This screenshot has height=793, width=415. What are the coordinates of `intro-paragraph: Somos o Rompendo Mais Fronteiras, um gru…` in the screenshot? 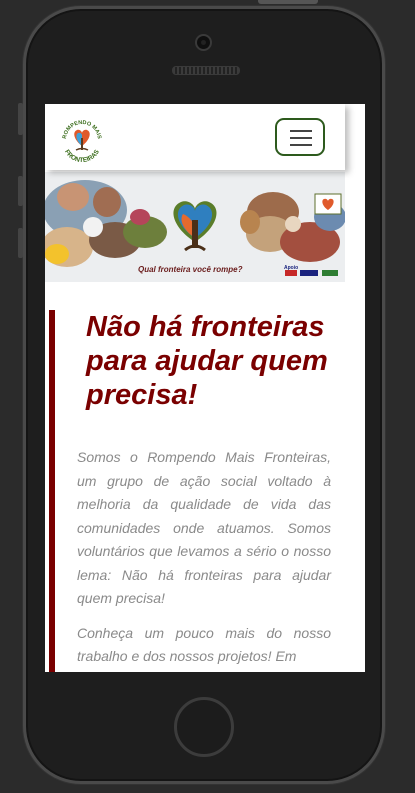 It's located at (204, 527).